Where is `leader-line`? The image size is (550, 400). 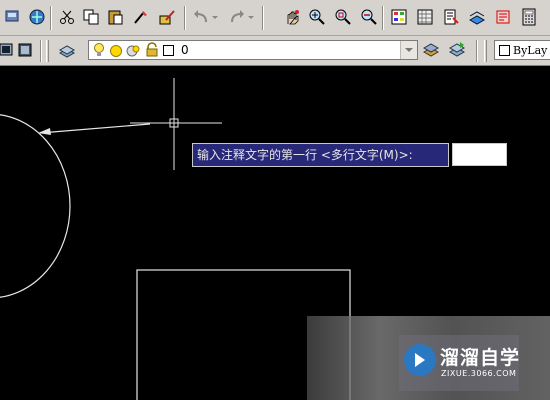
leader-line is located at coordinates (95, 128).